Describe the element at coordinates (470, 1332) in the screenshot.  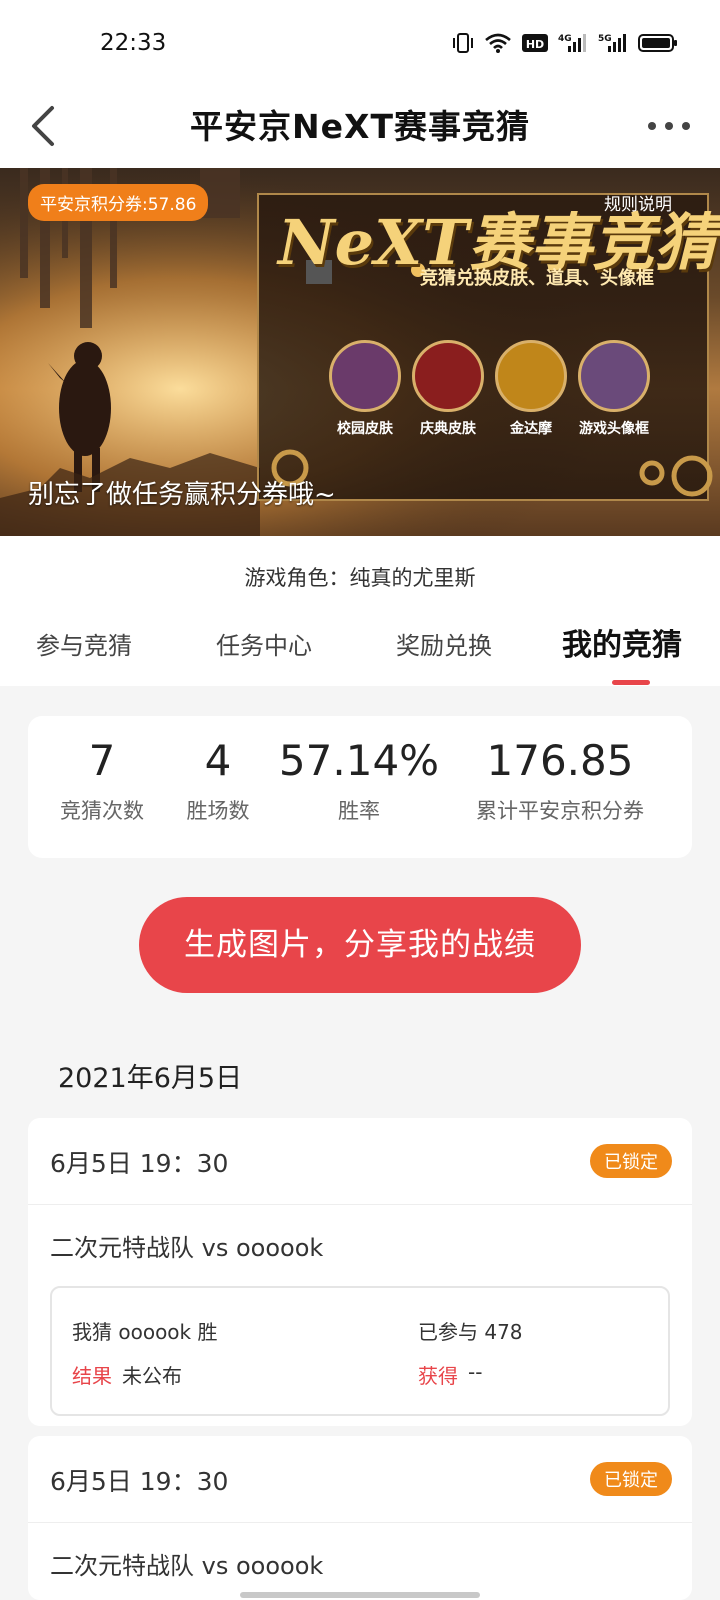
I see `participants-count: 已参与 478` at that location.